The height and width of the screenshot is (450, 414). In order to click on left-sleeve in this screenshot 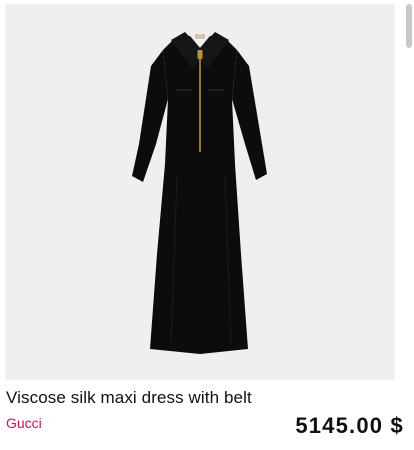, I will do `click(150, 116)`.